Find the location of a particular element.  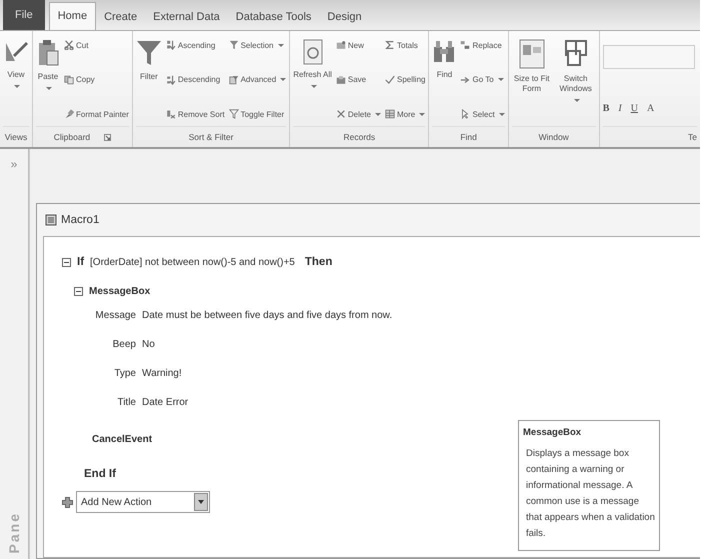

delete-icon is located at coordinates (341, 114).